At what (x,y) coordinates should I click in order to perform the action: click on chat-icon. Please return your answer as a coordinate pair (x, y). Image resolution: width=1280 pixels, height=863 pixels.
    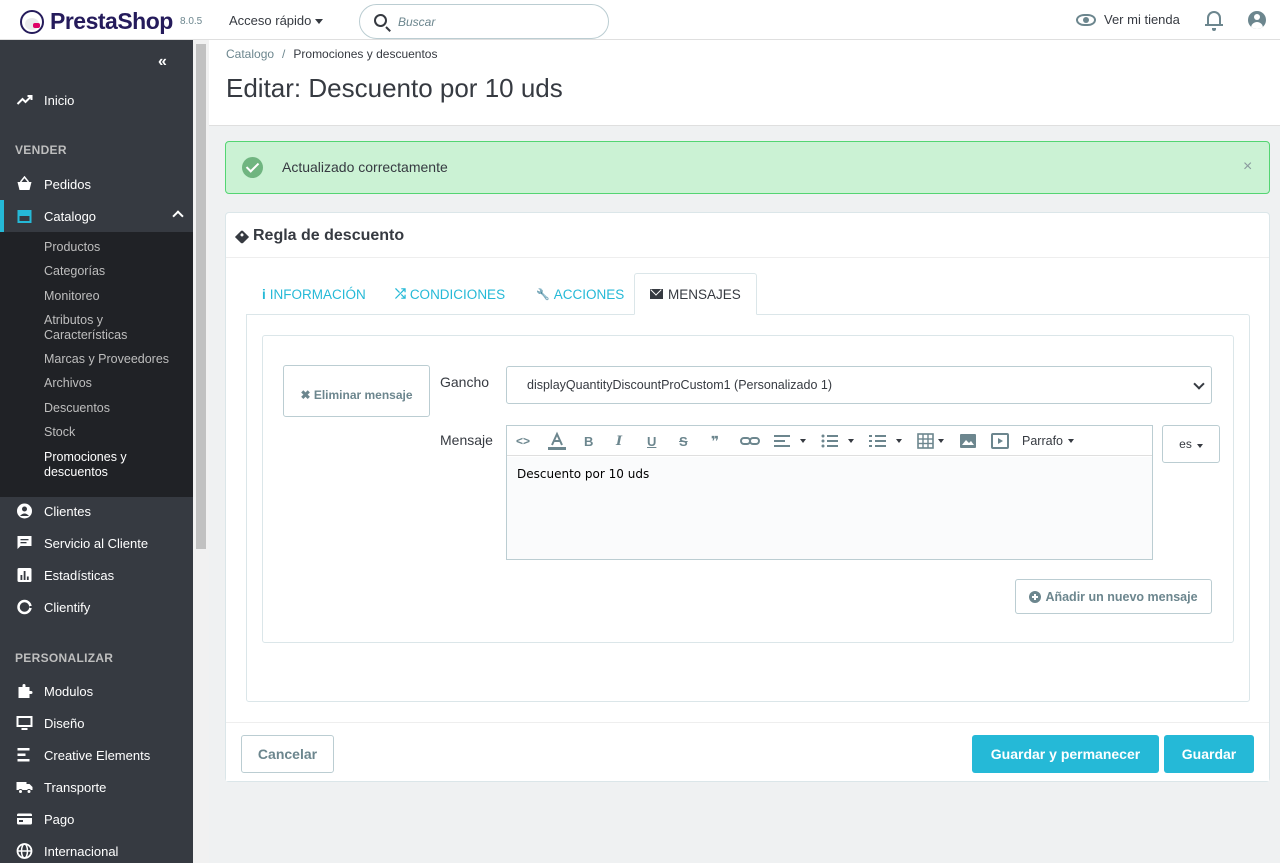
    Looking at the image, I should click on (24, 542).